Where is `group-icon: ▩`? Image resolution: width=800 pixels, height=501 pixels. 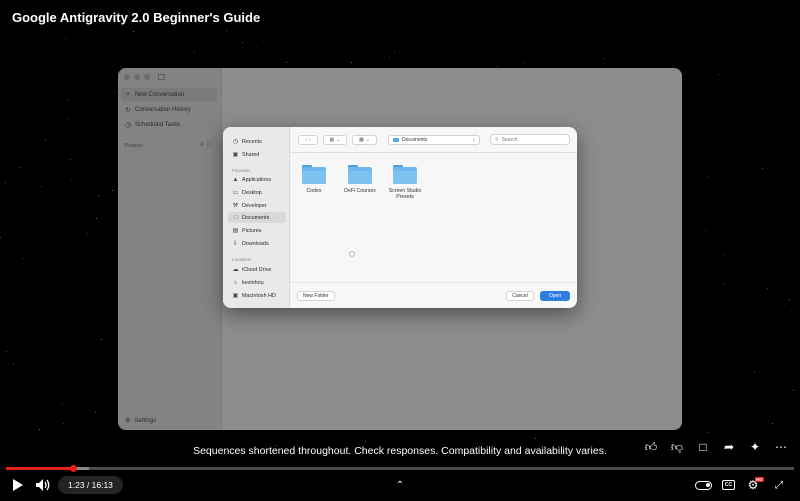
group-icon: ▩ is located at coordinates (361, 140).